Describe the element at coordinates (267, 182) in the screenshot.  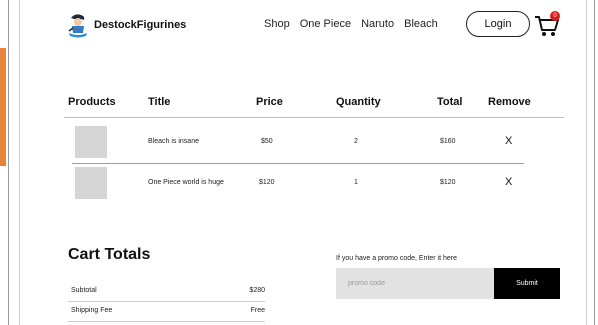
I see `row-price: $120` at that location.